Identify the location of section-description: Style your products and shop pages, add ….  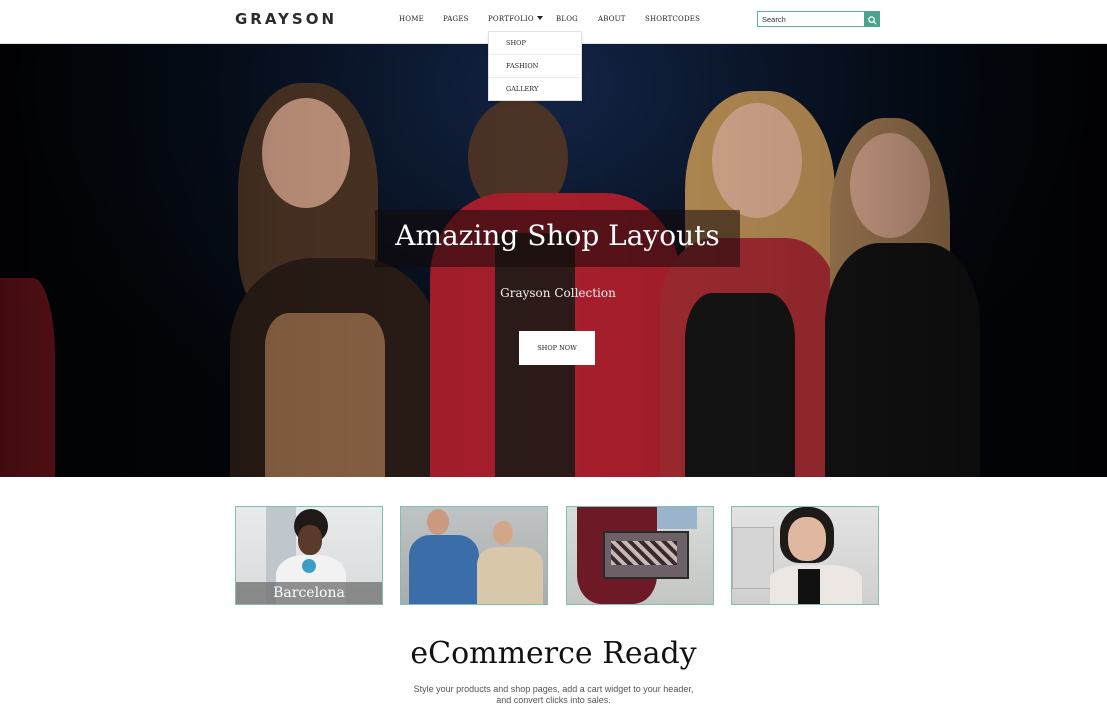
(553, 695).